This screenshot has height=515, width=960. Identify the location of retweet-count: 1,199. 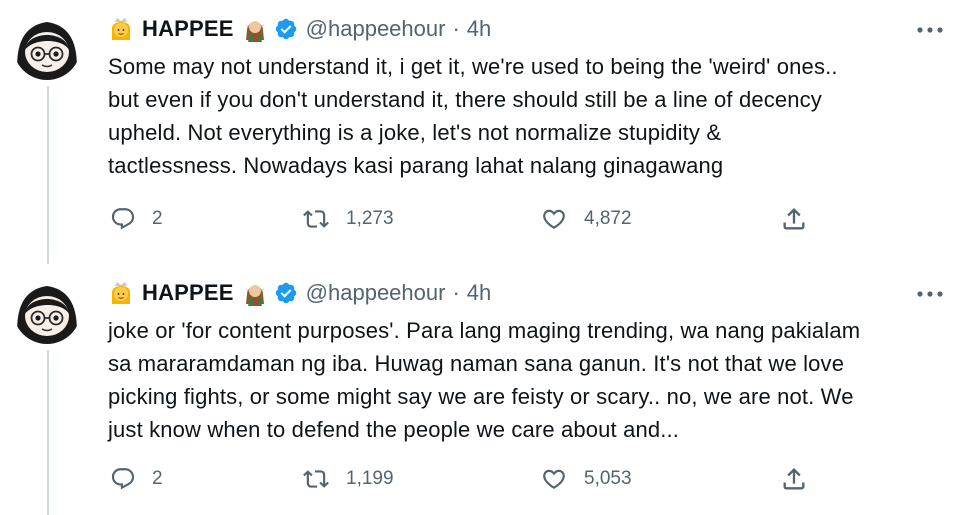
(370, 478).